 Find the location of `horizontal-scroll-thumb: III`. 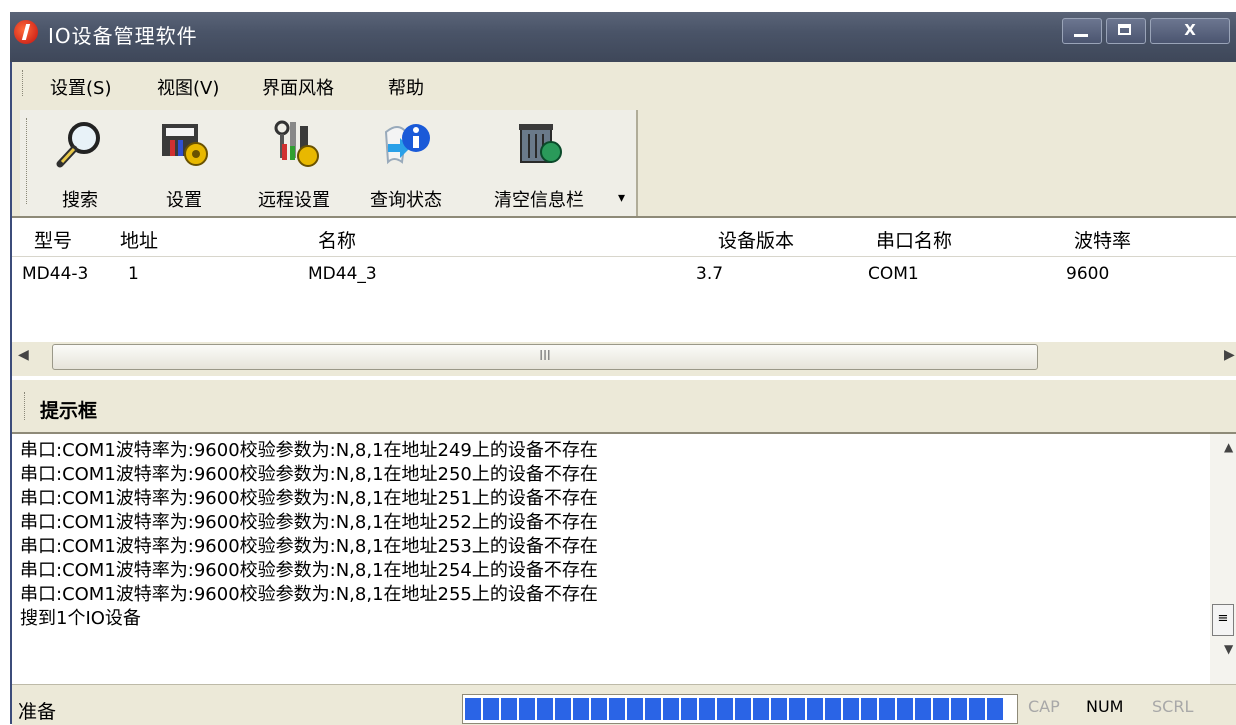

horizontal-scroll-thumb: III is located at coordinates (545, 357).